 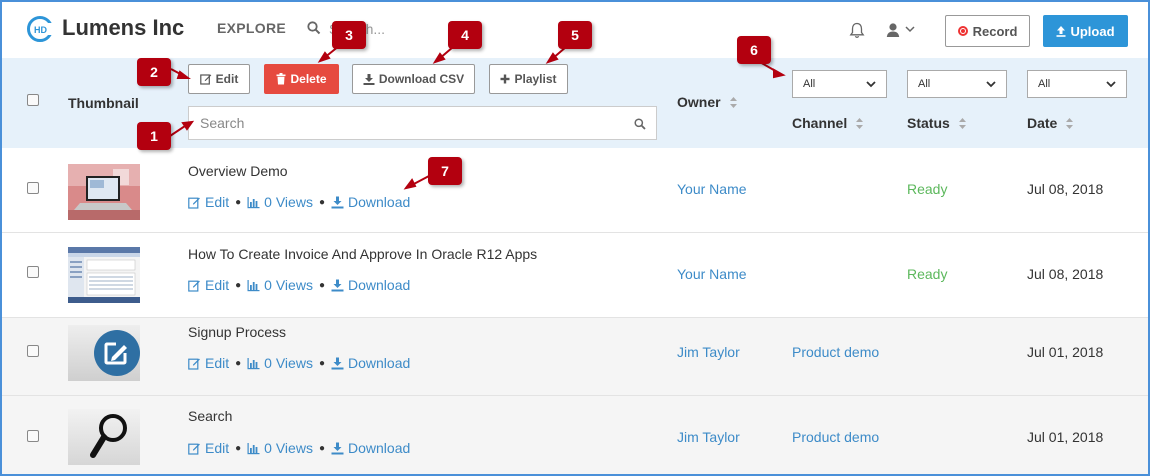 What do you see at coordinates (1085, 31) in the screenshot?
I see `upload-button: Upload` at bounding box center [1085, 31].